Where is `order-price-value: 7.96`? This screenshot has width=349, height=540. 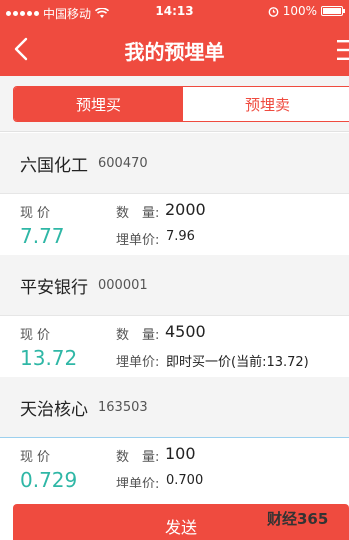
order-price-value: 7.96 is located at coordinates (180, 236).